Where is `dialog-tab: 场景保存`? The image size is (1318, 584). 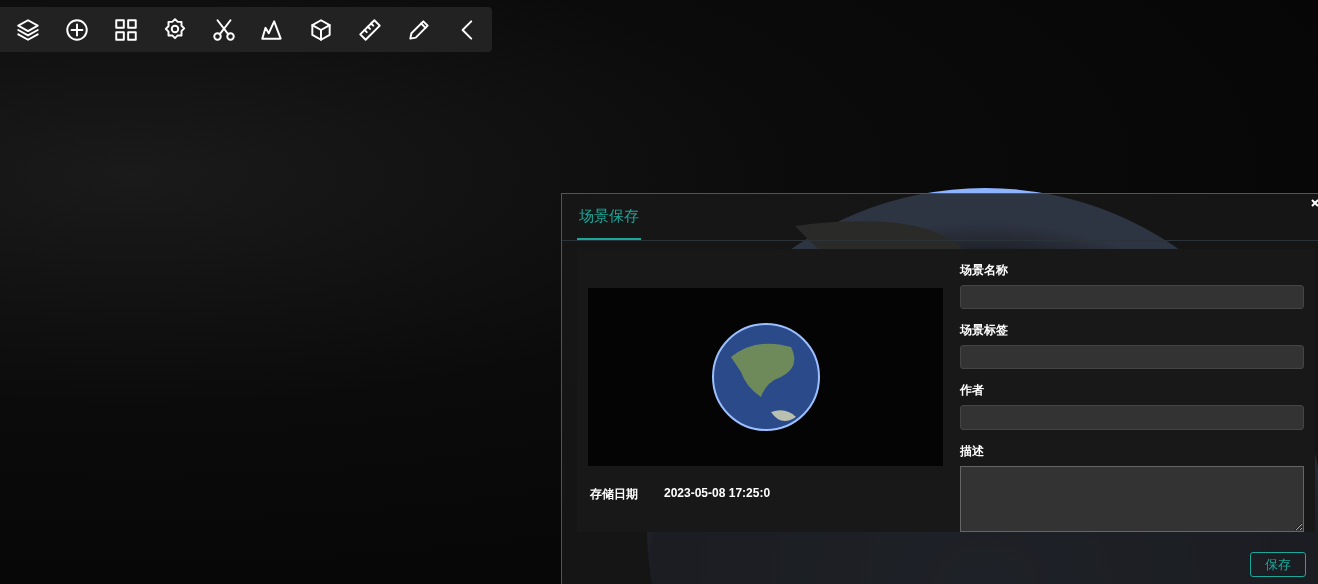
dialog-tab: 场景保存 is located at coordinates (609, 217).